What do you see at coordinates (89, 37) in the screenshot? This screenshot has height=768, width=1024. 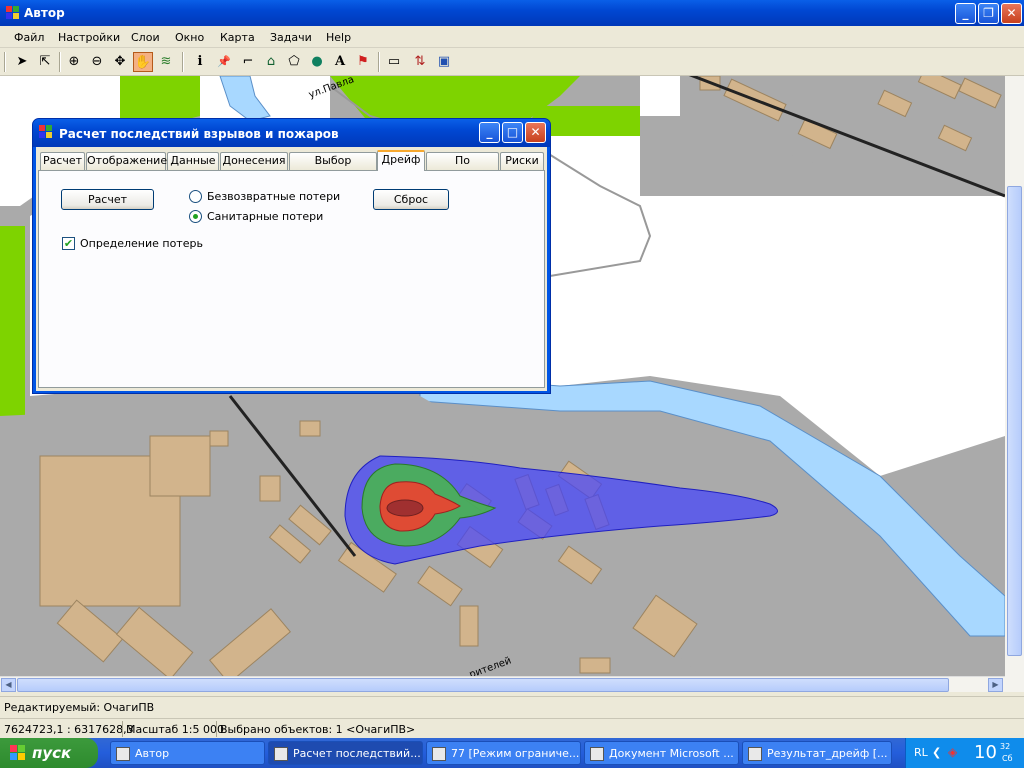 I see `menu-settings: Настройки` at bounding box center [89, 37].